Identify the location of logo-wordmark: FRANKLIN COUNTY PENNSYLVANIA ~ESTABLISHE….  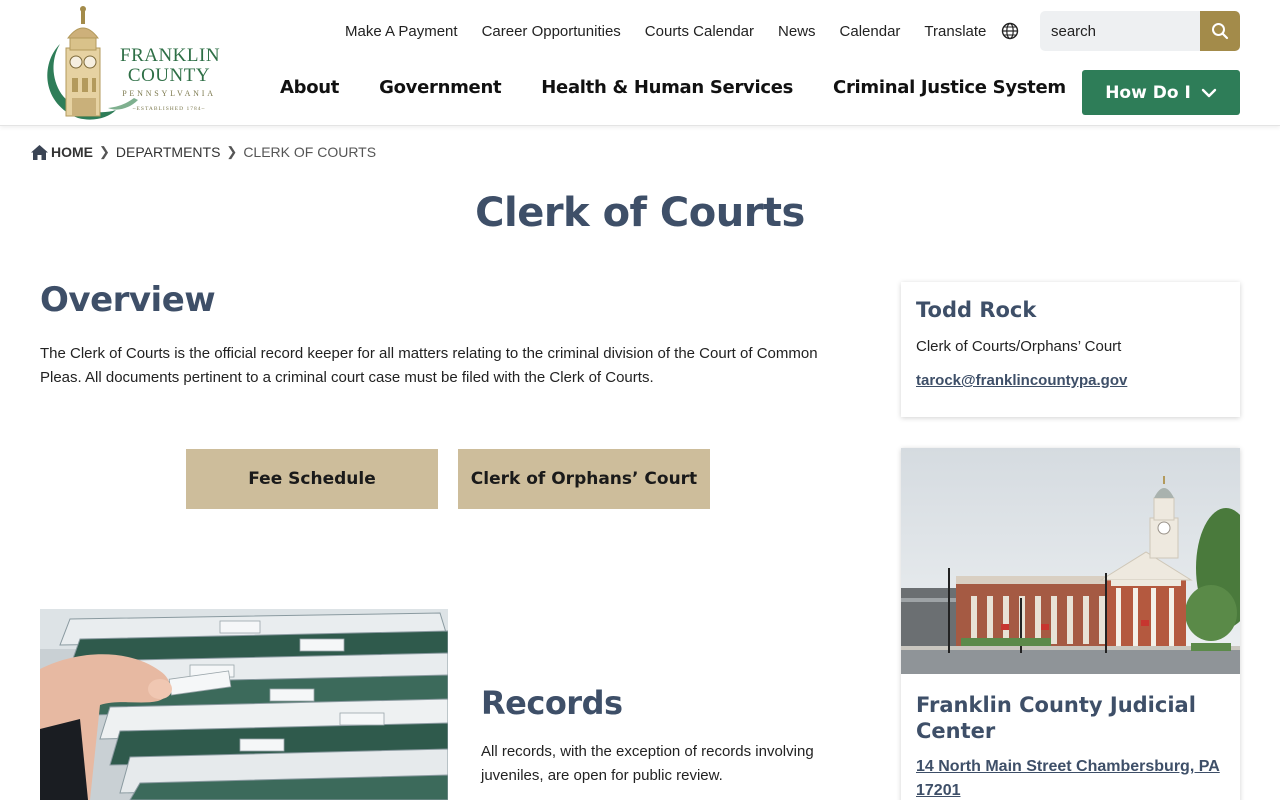
(170, 79).